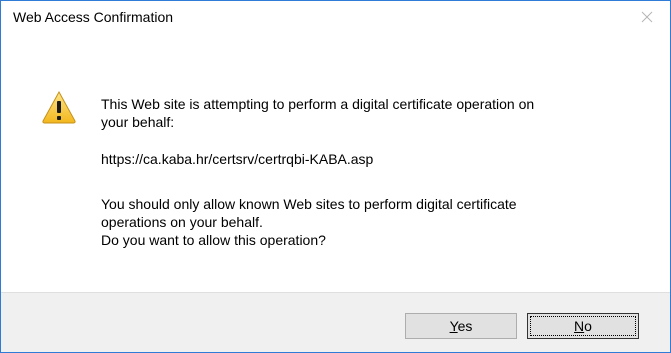  I want to click on close-button, so click(647, 17).